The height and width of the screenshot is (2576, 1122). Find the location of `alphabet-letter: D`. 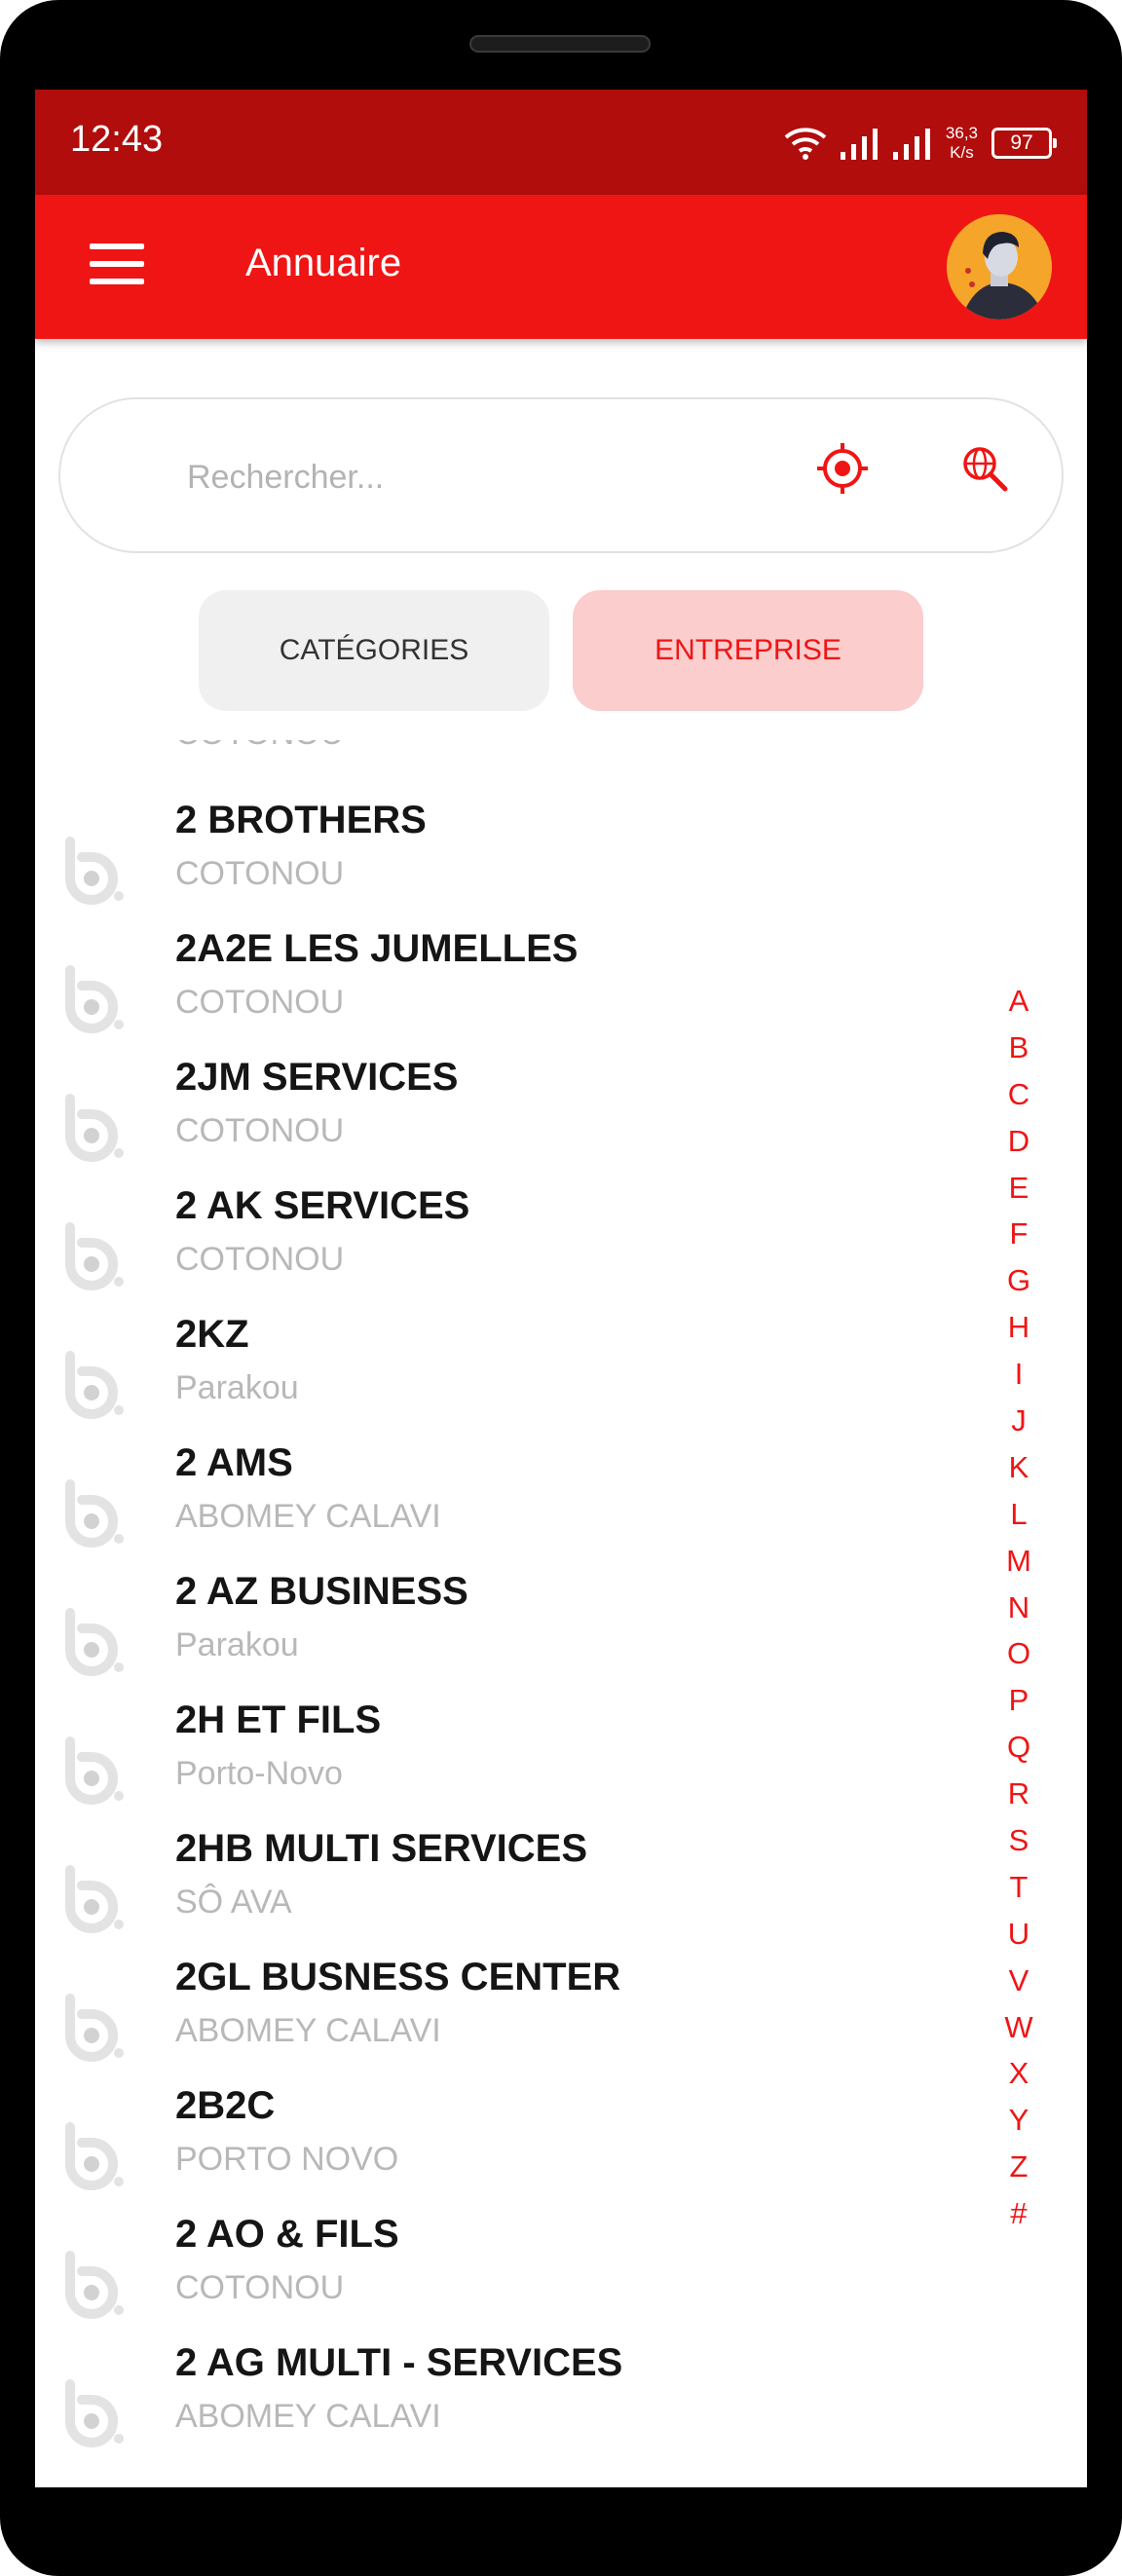

alphabet-letter: D is located at coordinates (1018, 1141).